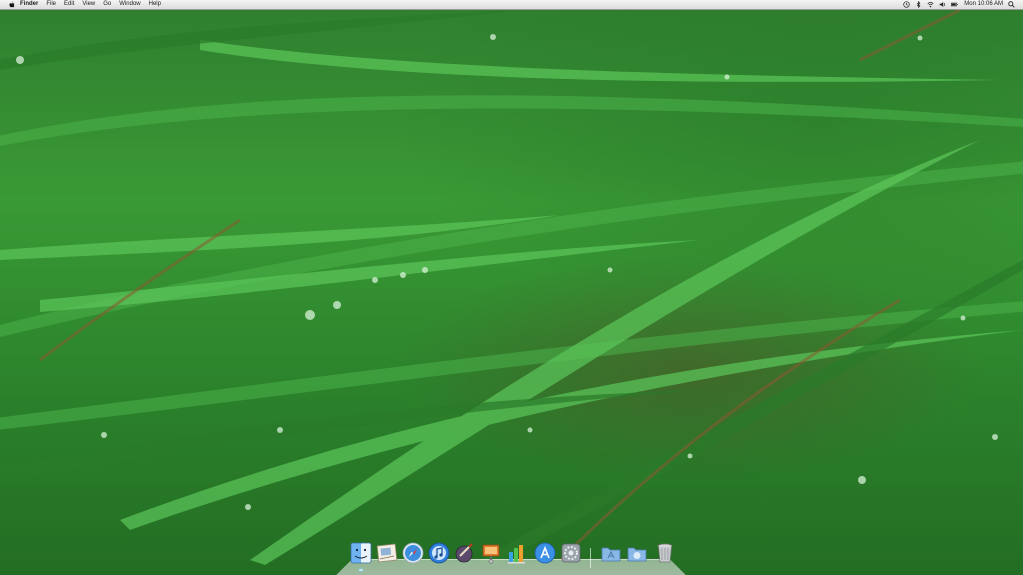  Describe the element at coordinates (361, 570) in the screenshot. I see `running-indicator` at that location.